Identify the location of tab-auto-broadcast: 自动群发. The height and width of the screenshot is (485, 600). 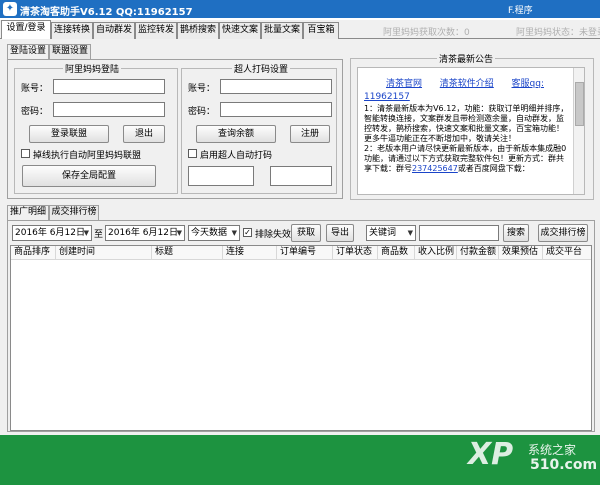
(114, 30).